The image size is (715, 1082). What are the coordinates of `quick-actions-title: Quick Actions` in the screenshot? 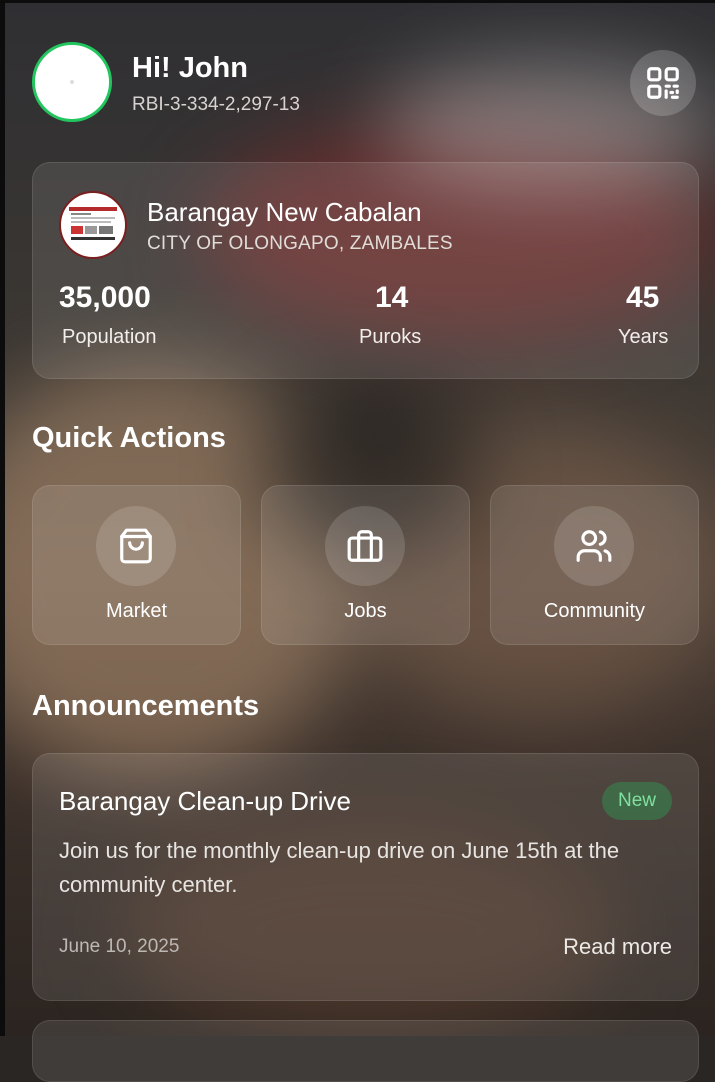 It's located at (129, 438).